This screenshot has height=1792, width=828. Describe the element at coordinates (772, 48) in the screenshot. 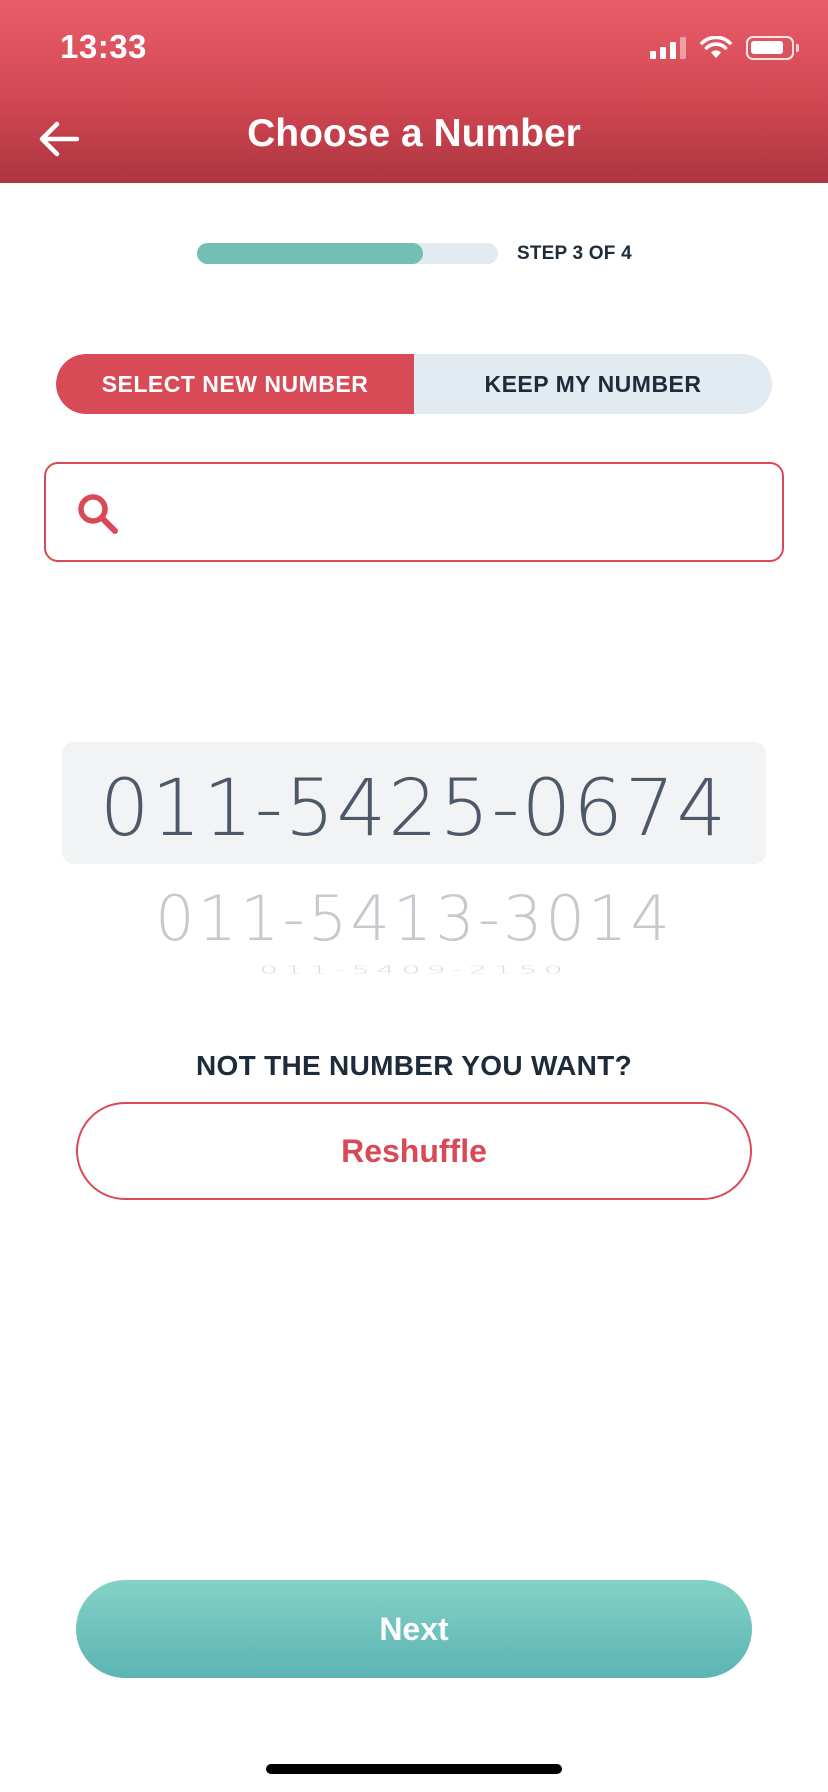

I see `battery-icon` at that location.